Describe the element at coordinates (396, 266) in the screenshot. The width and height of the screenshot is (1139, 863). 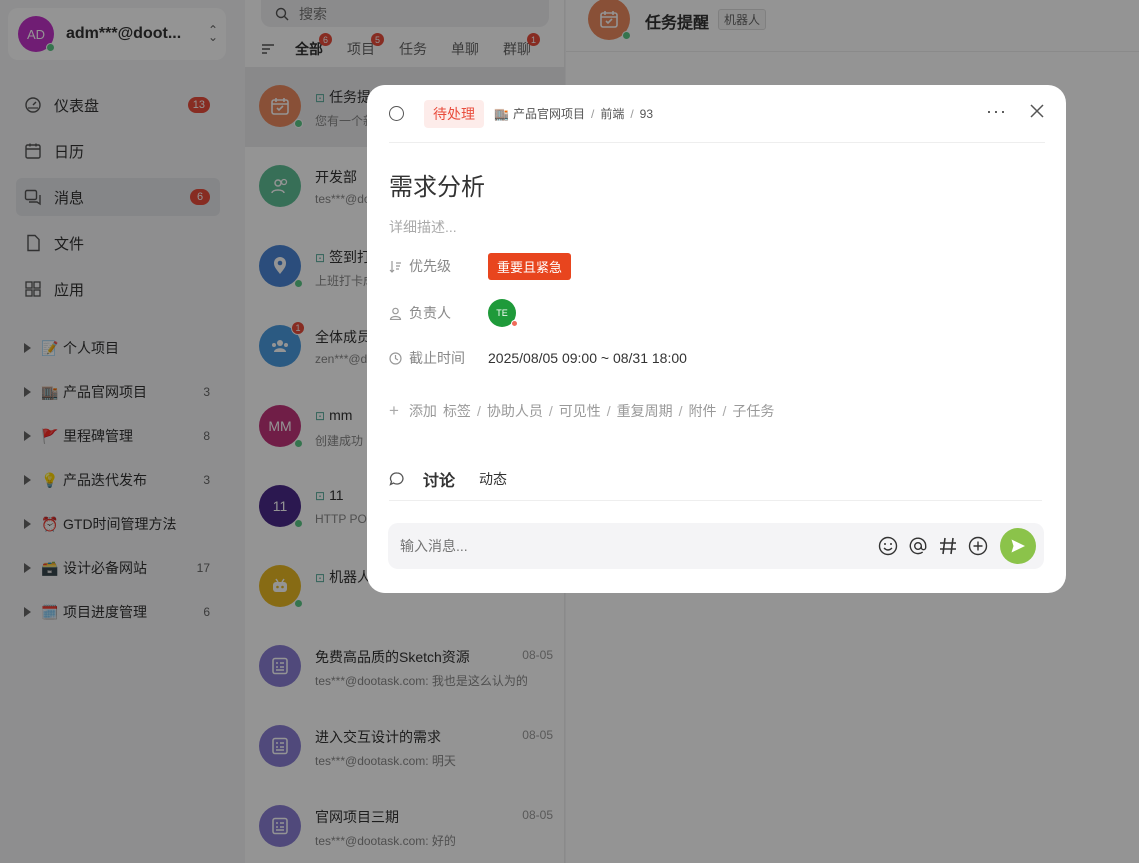
I see `priority-icon` at that location.